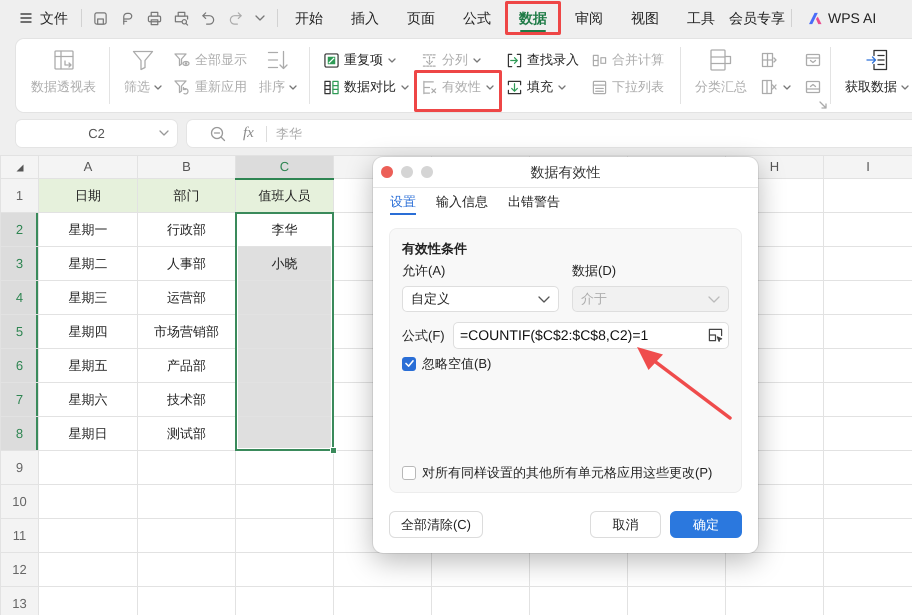 Image resolution: width=912 pixels, height=615 pixels. I want to click on ribbon-button: 填充, so click(536, 87).